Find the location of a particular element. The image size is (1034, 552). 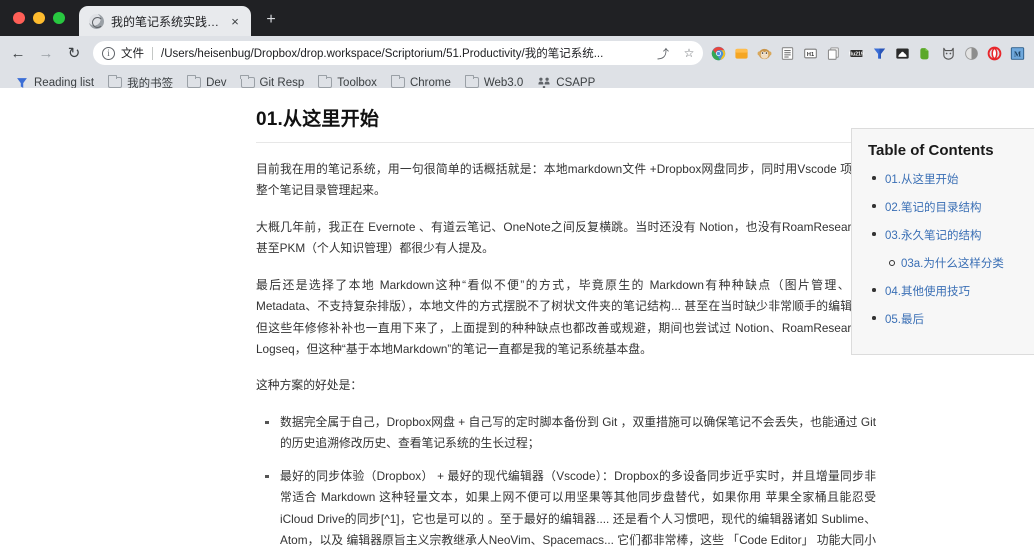

toc-item-02: 02.笔记的目录结构 is located at coordinates (949, 207).